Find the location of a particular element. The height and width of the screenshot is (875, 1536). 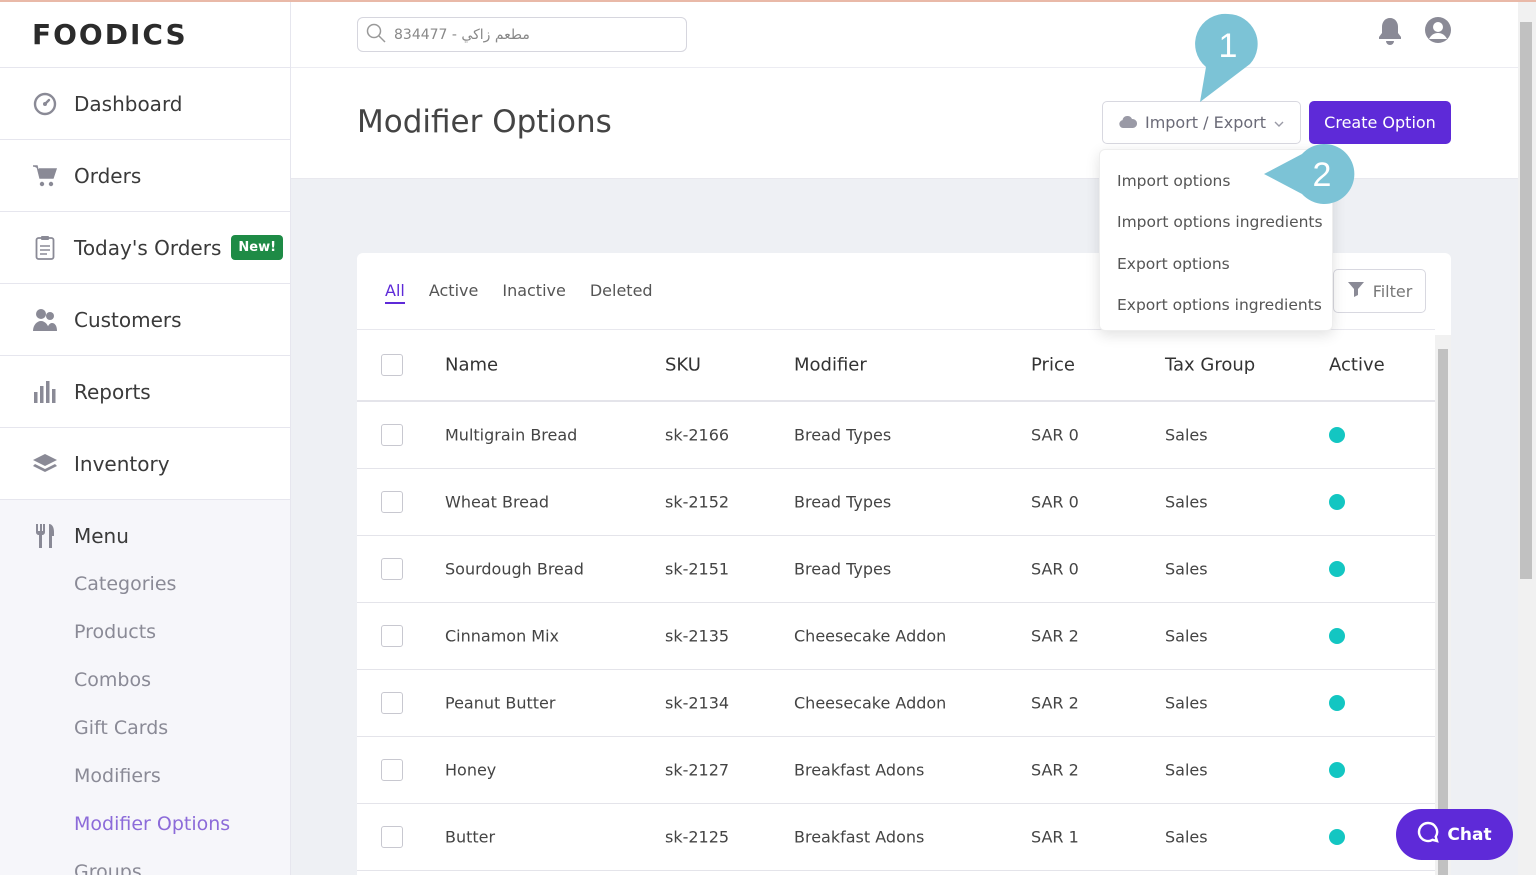

create-option-button: Create Option is located at coordinates (1380, 122).